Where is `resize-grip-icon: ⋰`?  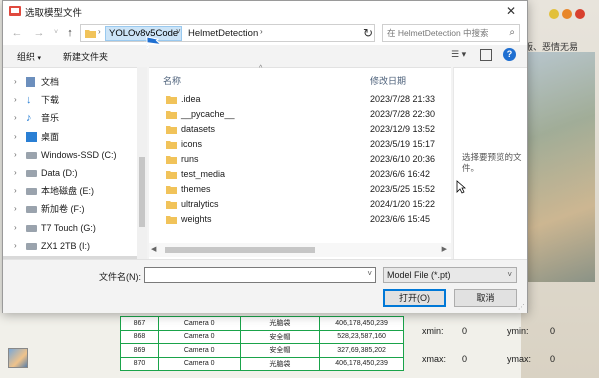 resize-grip-icon: ⋰ is located at coordinates (521, 307).